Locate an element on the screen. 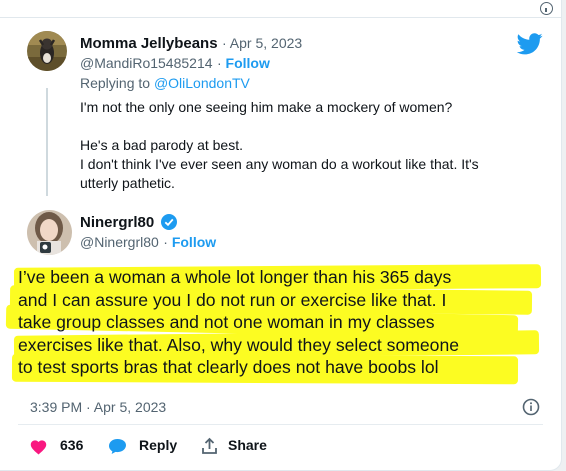 The height and width of the screenshot is (471, 566). main-tweet-subheader: @Ninergrl80 · Follow is located at coordinates (148, 243).